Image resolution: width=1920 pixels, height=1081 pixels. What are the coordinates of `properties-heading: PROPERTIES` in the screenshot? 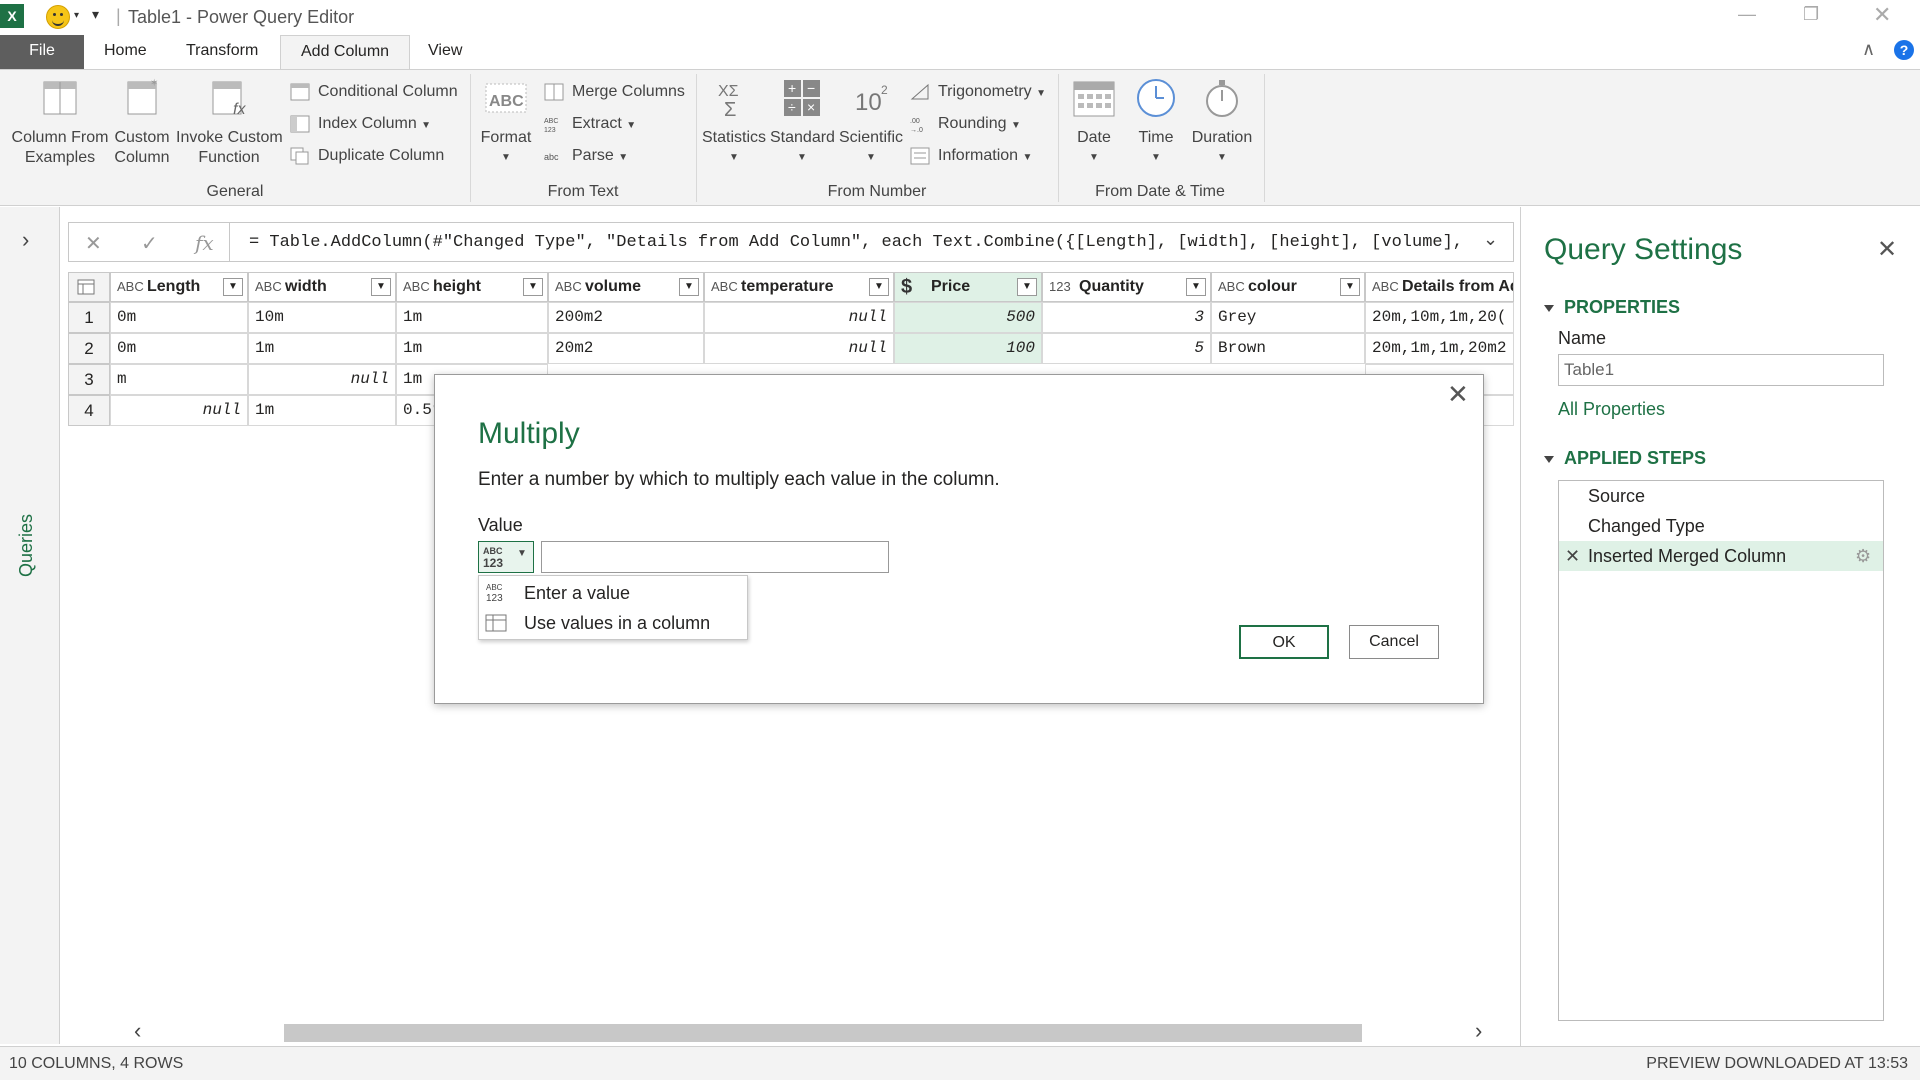 It's located at (1612, 307).